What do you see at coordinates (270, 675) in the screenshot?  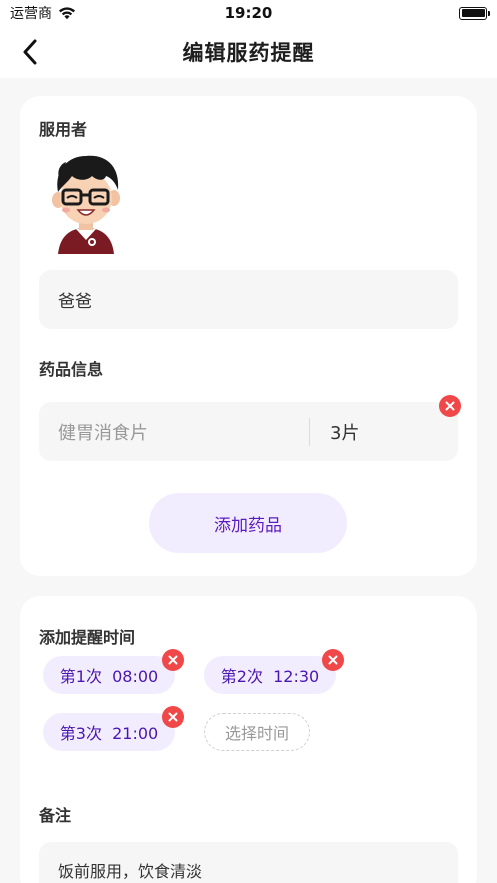 I see `reminder-time-chip-2: 第2次 12:30` at bounding box center [270, 675].